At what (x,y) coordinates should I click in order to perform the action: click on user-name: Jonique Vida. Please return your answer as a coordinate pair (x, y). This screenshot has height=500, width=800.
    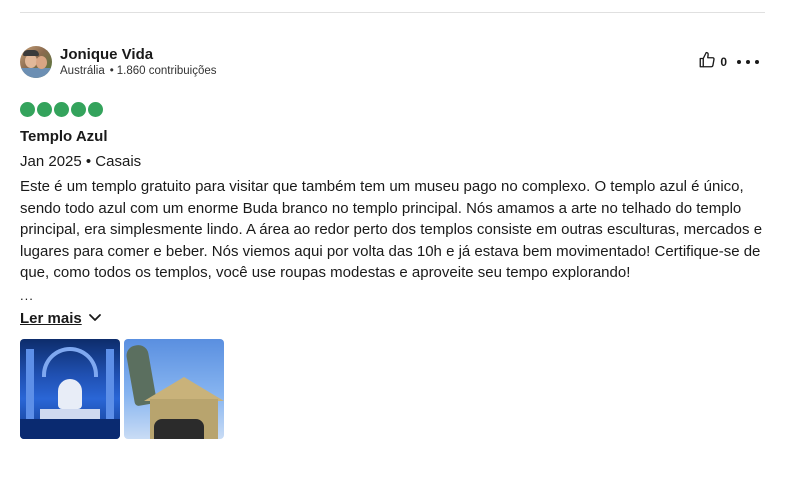
    Looking at the image, I should click on (138, 55).